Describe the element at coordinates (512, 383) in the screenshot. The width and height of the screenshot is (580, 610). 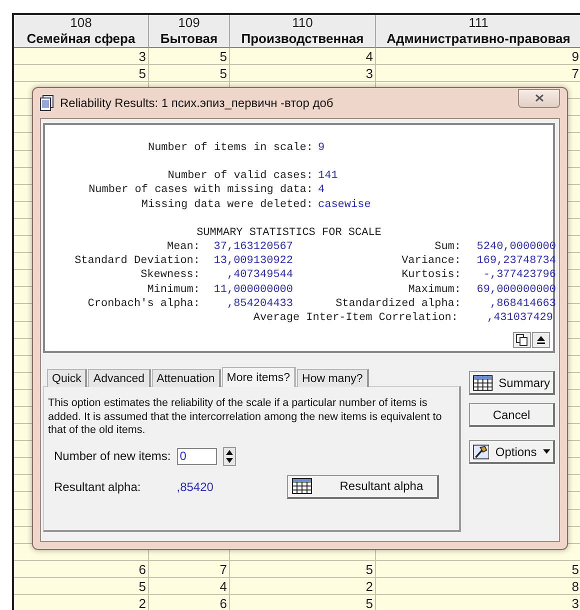
I see `summary-button: Summary` at that location.